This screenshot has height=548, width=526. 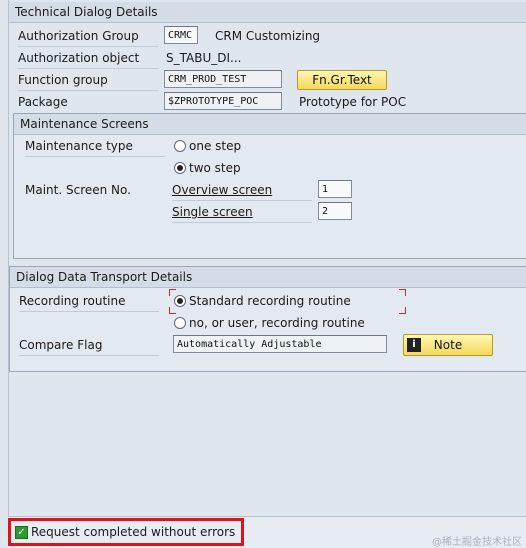 What do you see at coordinates (270, 124) in the screenshot?
I see `maintenance-screens-title: Maintenance Screens` at bounding box center [270, 124].